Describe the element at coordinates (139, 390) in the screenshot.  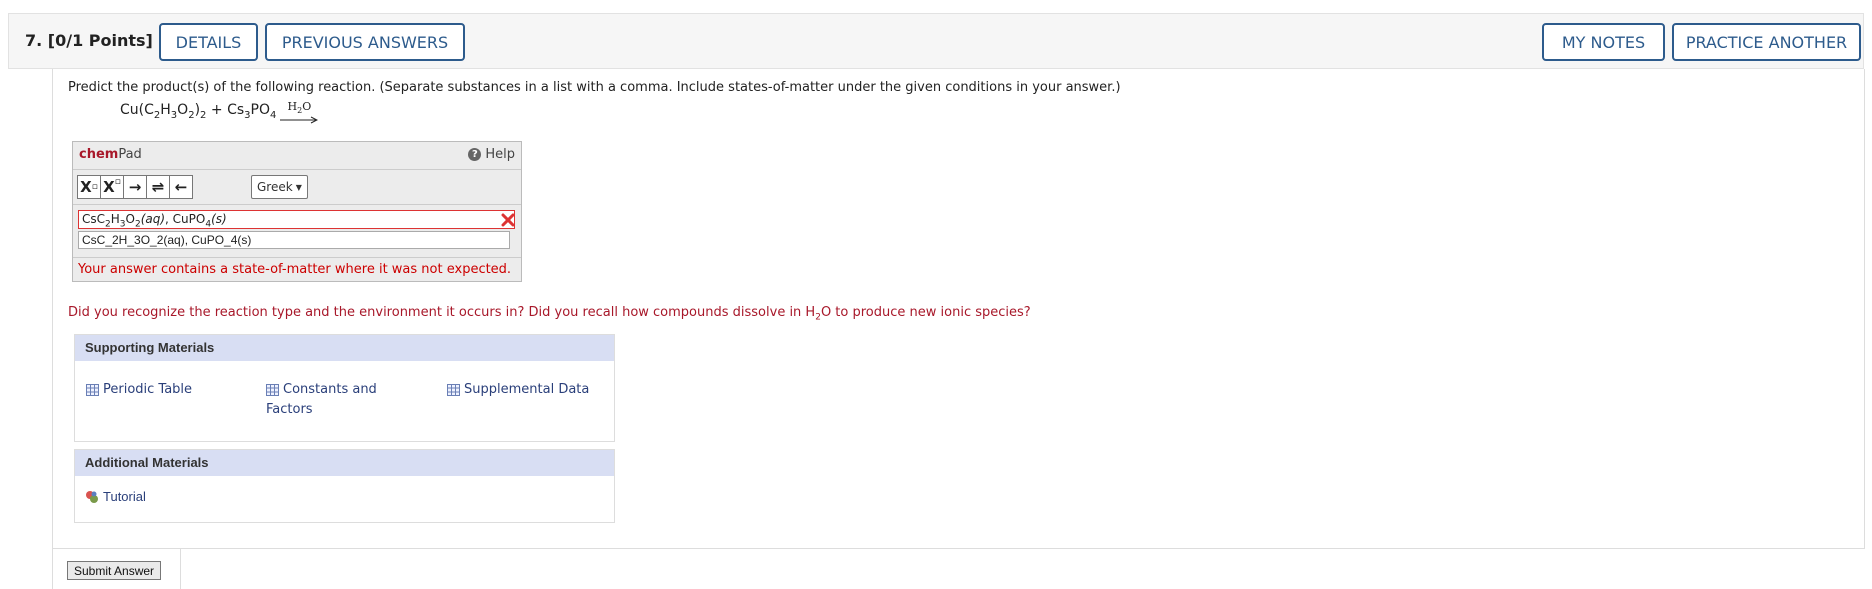
I see `periodic-table-link: Periodic Table` at that location.